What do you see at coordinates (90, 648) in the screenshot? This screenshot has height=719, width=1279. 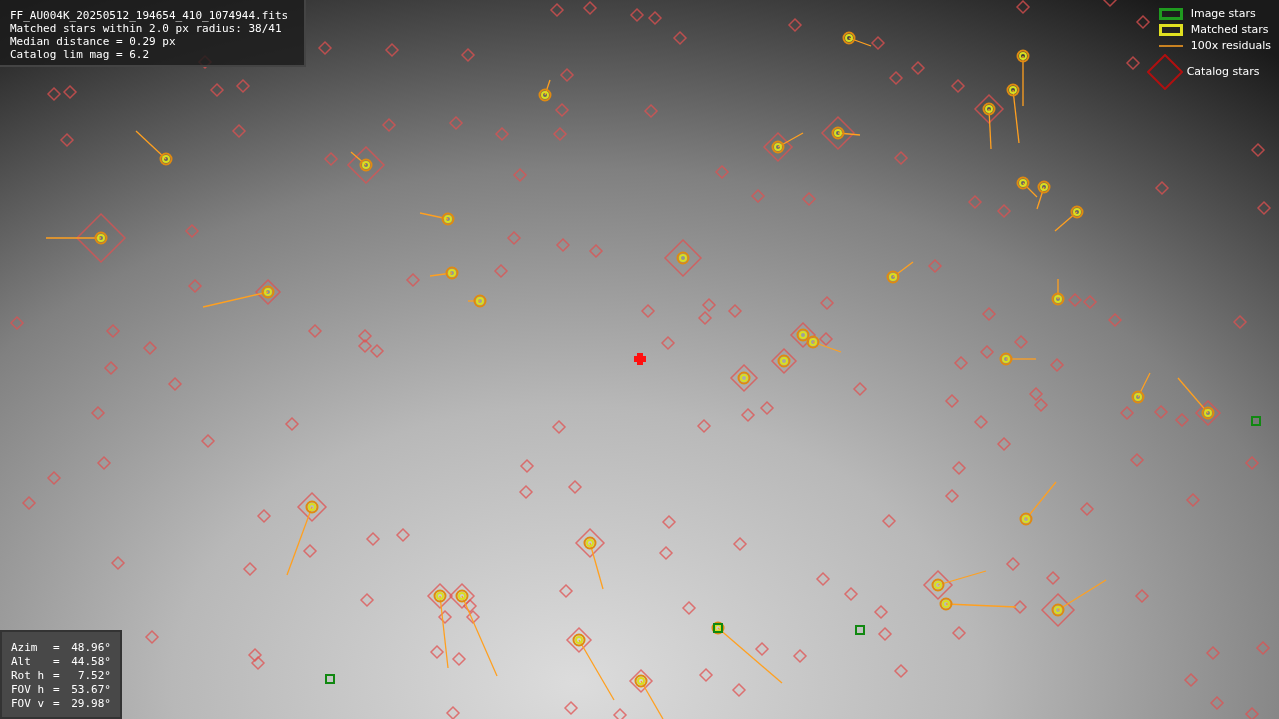 I see `parameter-value: 48.96°` at bounding box center [90, 648].